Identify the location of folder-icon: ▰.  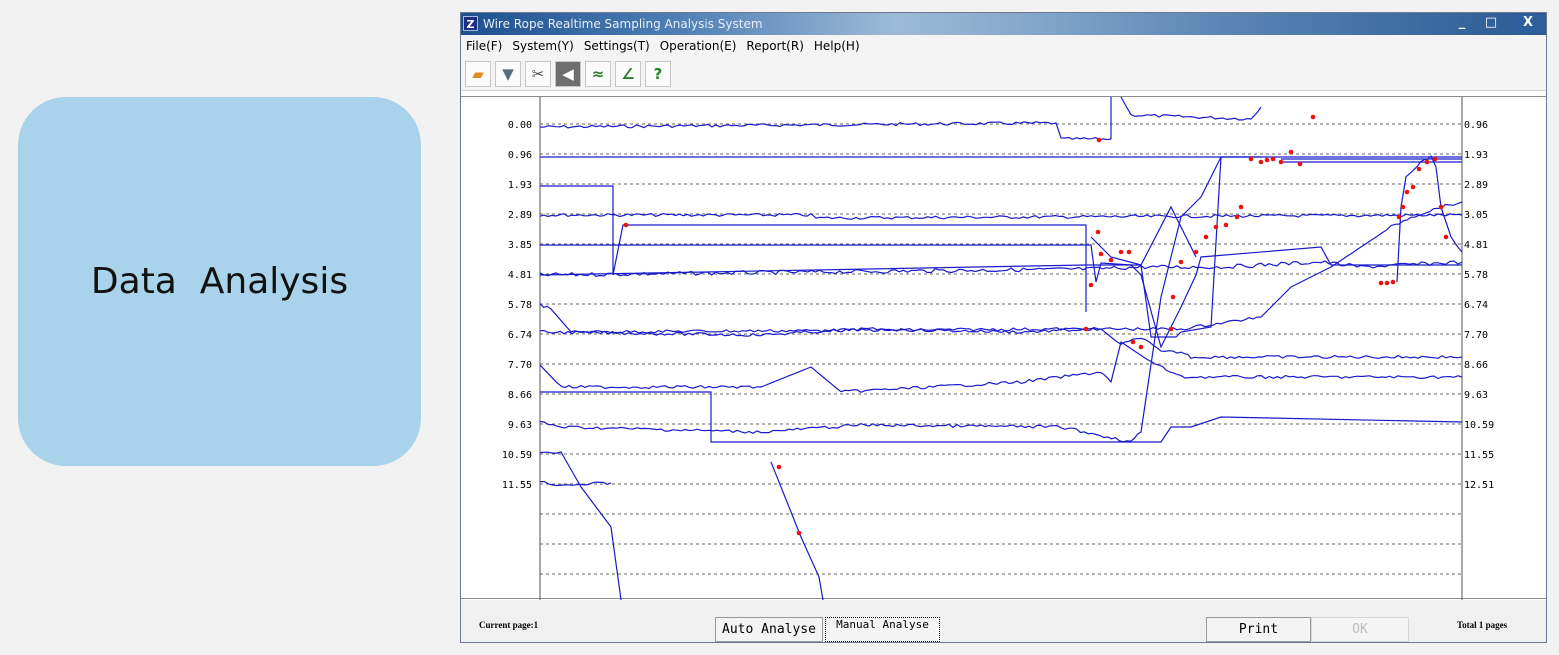
(478, 74).